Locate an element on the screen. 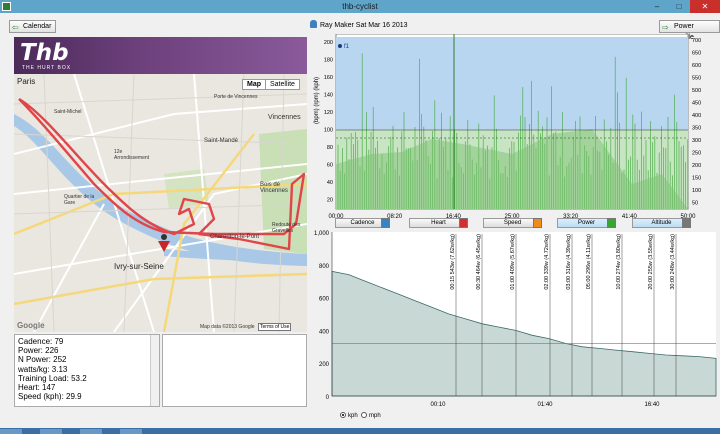  right-tick-label: 100 is located at coordinates (696, 191).